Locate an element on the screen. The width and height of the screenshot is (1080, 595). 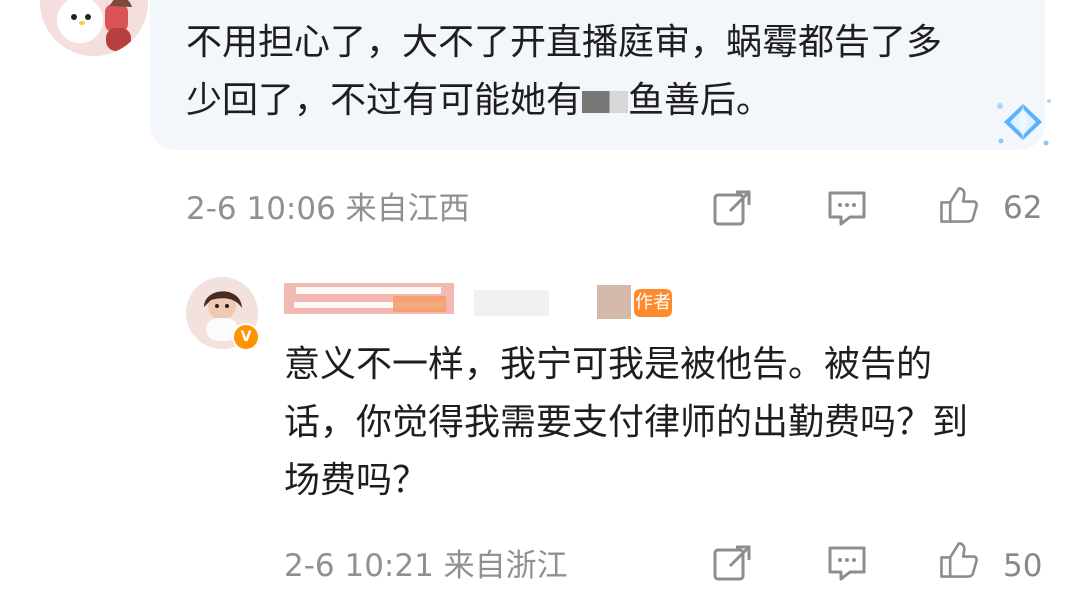
avatar-image is located at coordinates (94, 28).